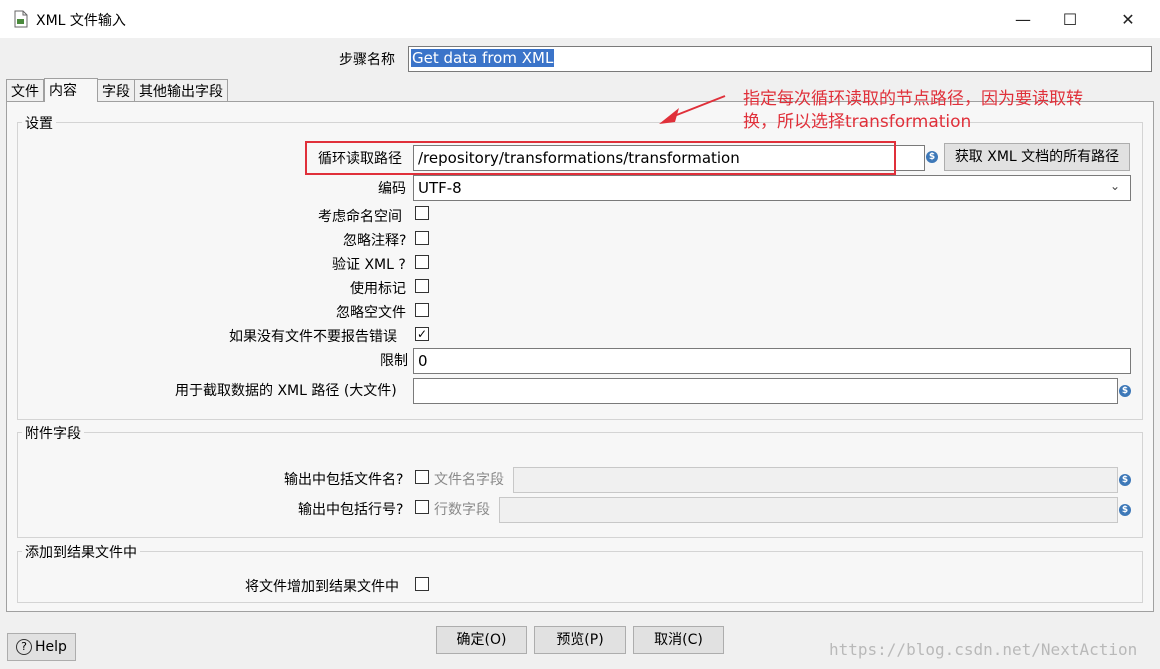 Image resolution: width=1160 pixels, height=669 pixels. What do you see at coordinates (580, 19) in the screenshot?
I see `title-bar` at bounding box center [580, 19].